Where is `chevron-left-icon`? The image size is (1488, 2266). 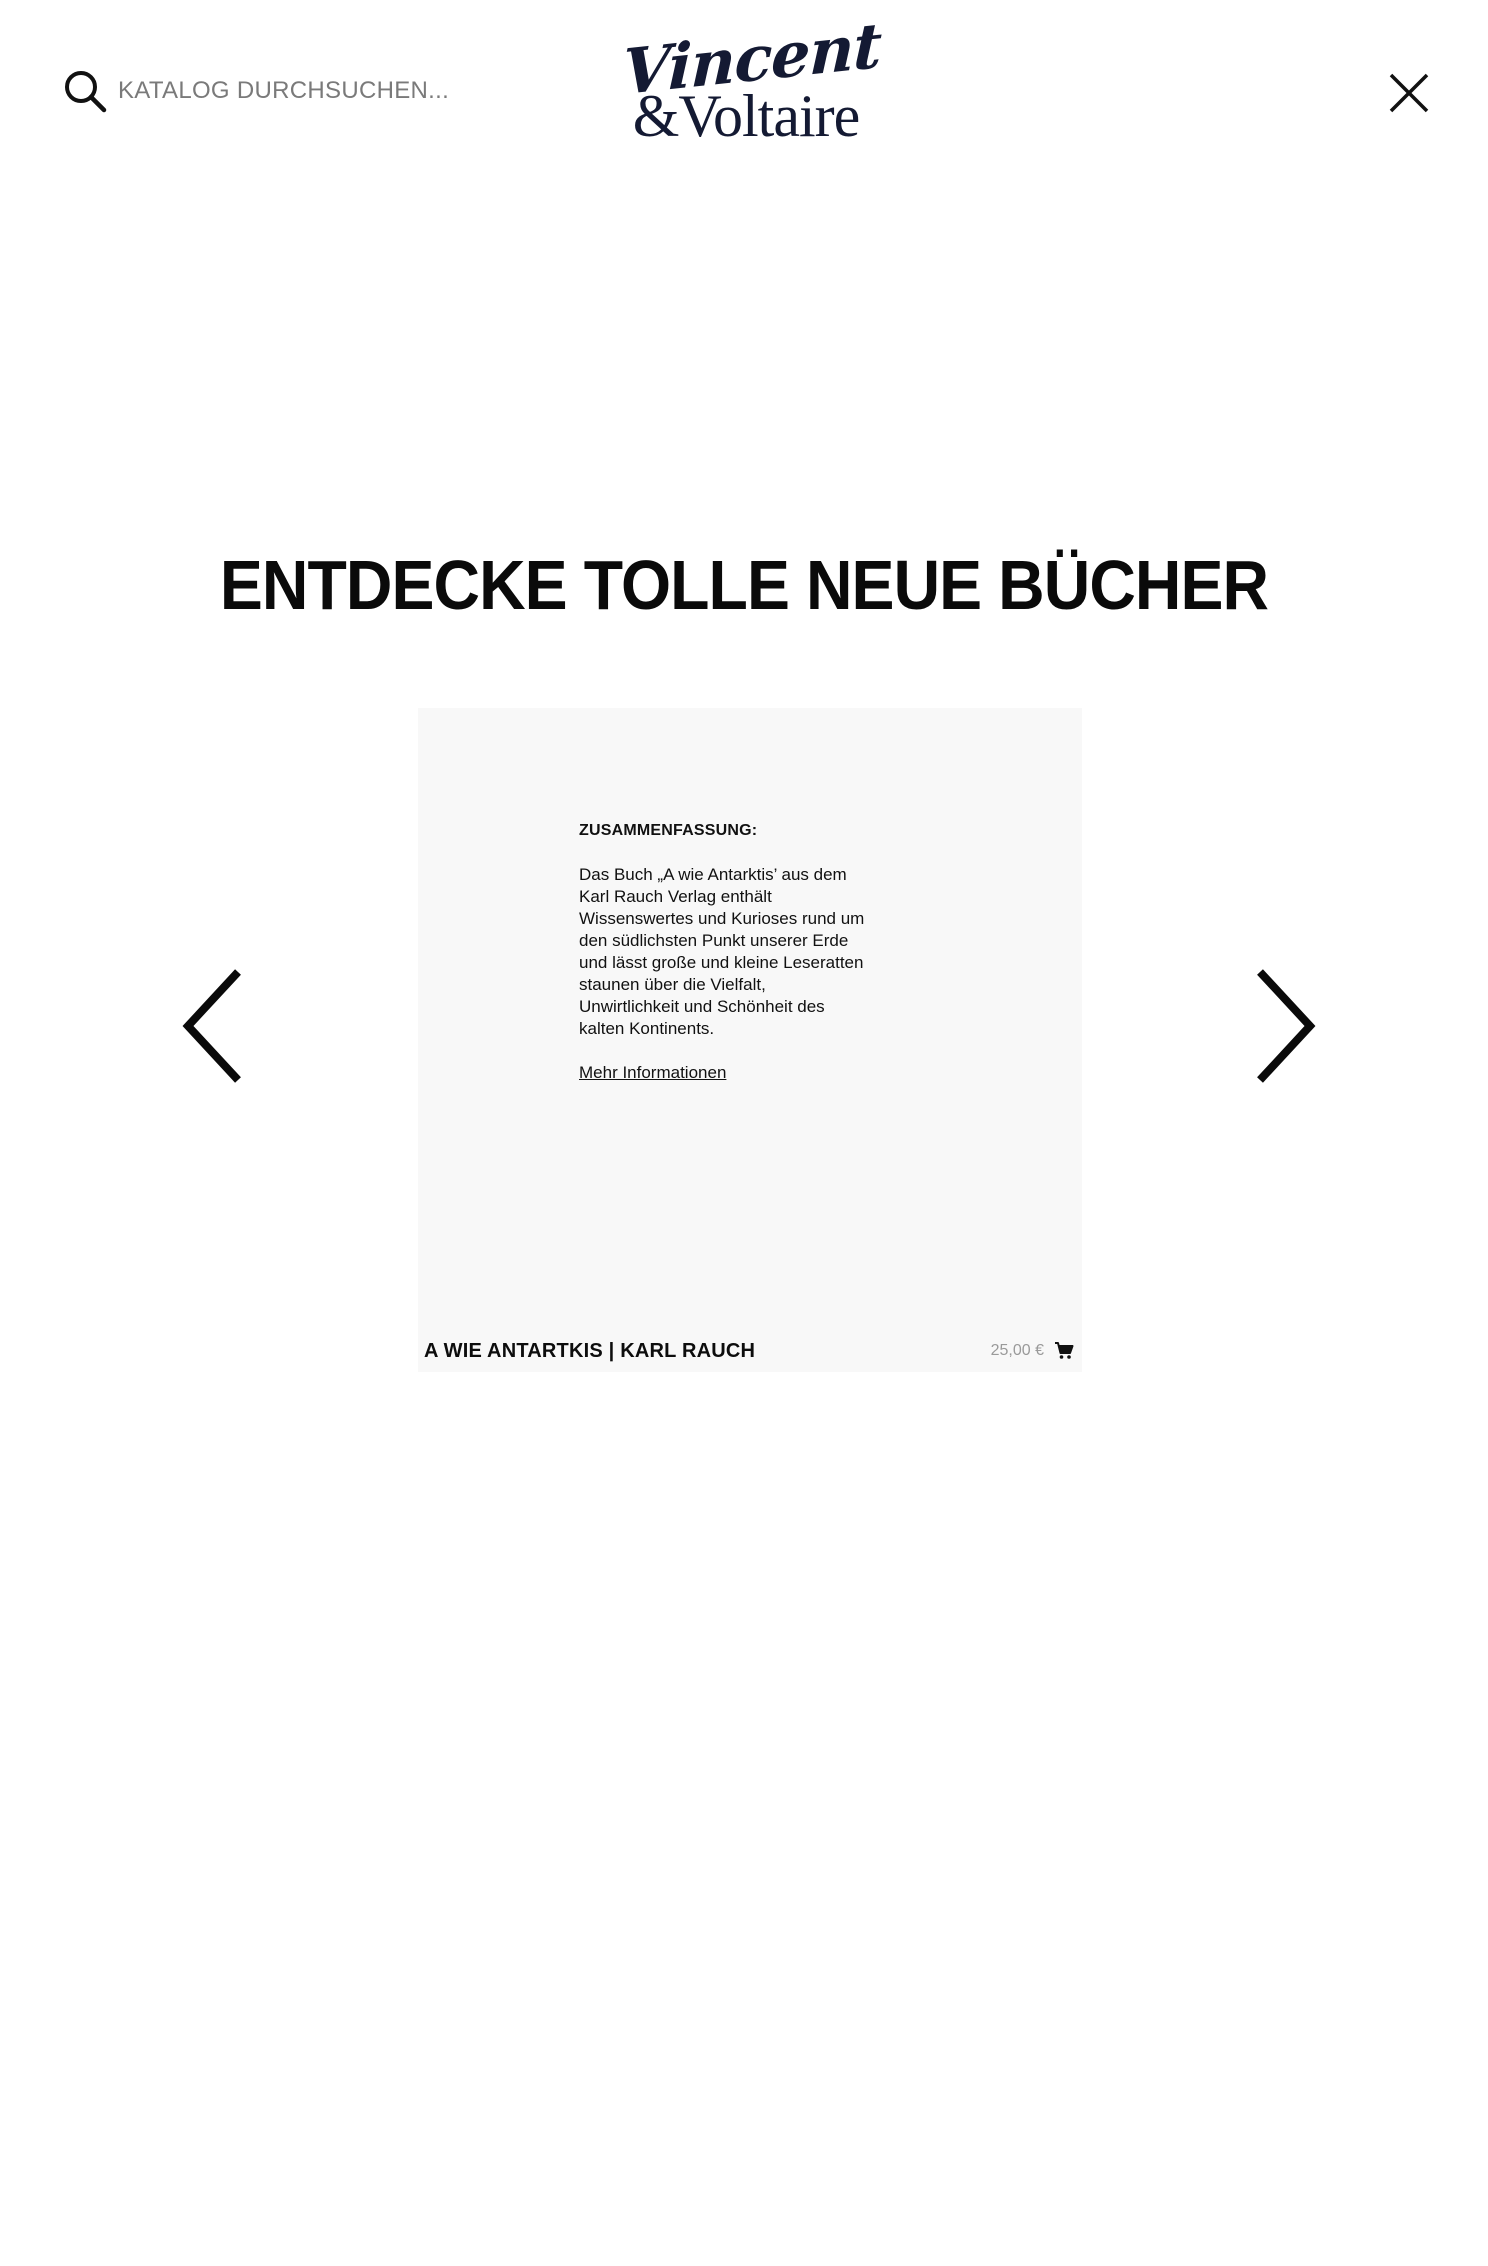
chevron-left-icon is located at coordinates (211, 1026).